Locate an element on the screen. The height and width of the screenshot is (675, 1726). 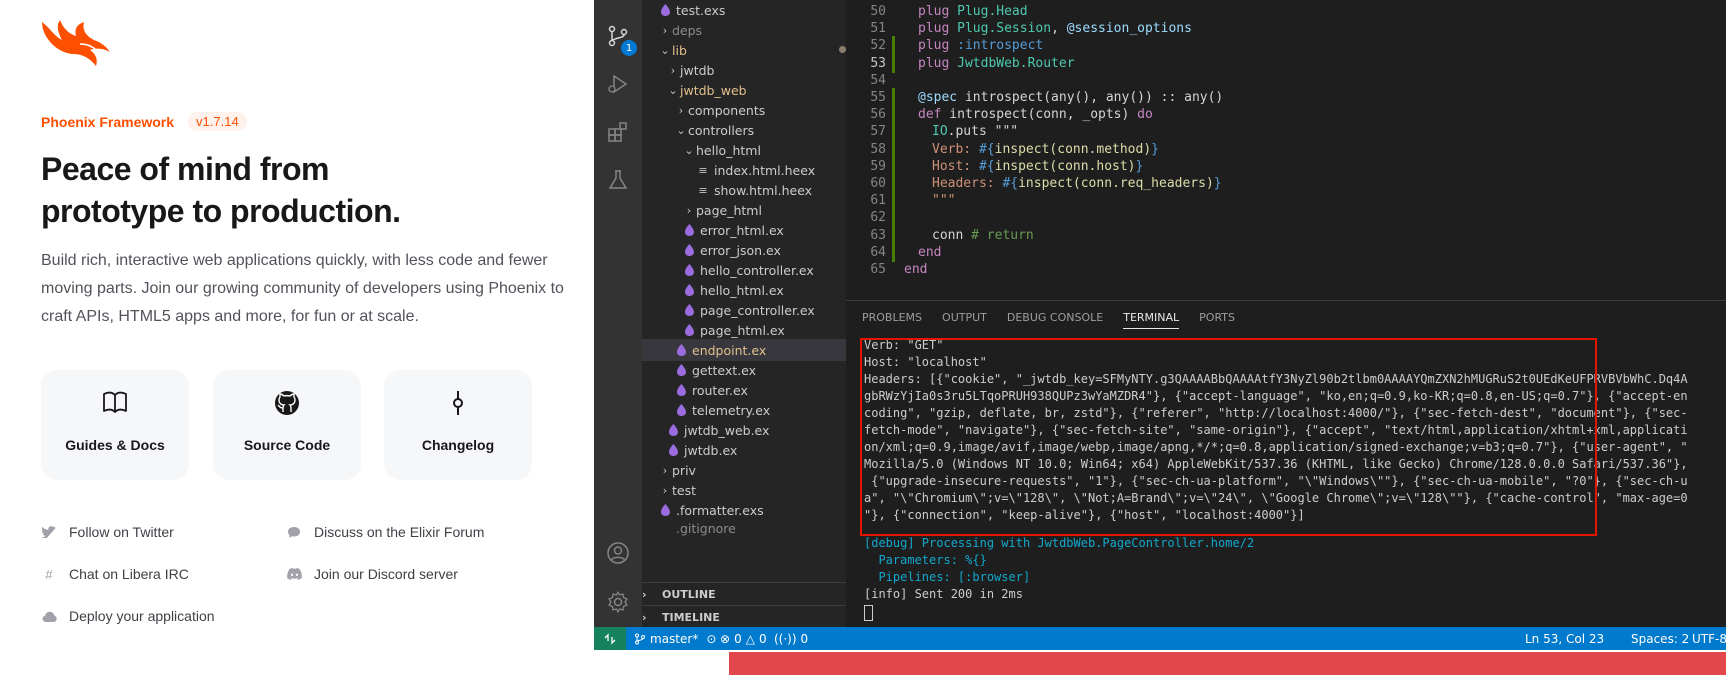
line-number: 53 is located at coordinates (878, 63).